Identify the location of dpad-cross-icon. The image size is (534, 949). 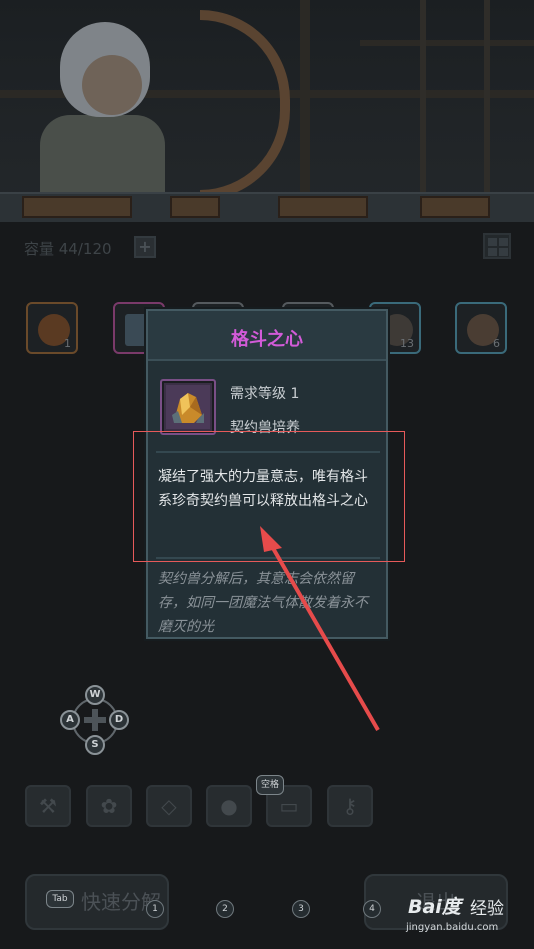
(95, 720).